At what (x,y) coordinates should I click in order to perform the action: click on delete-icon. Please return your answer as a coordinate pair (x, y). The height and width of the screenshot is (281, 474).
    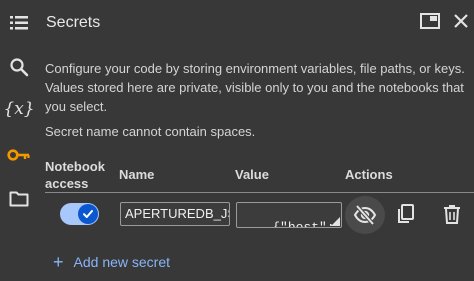
    Looking at the image, I should click on (452, 214).